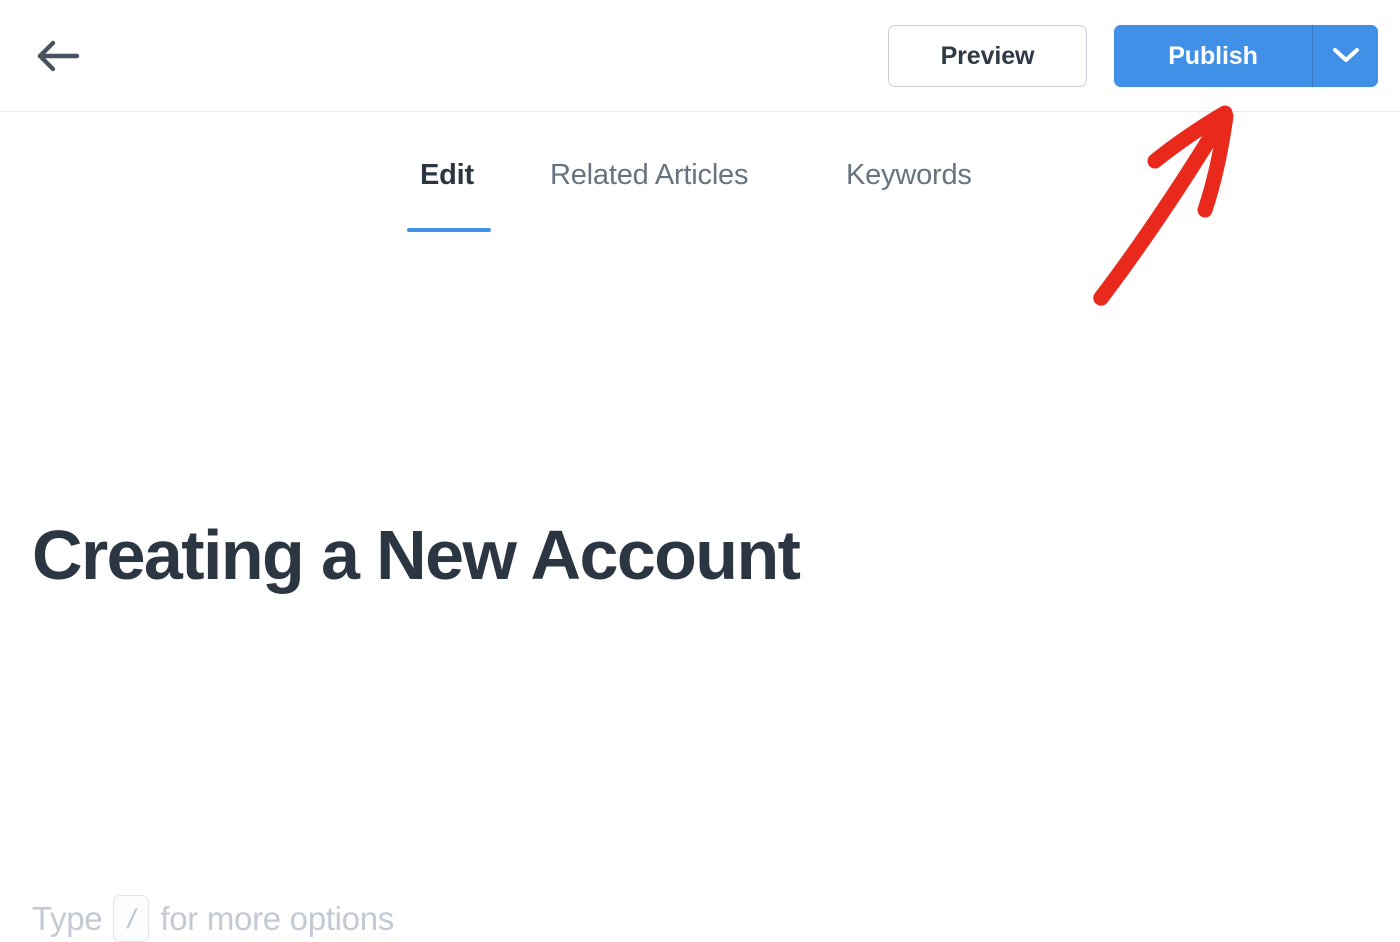 This screenshot has height=942, width=1400. I want to click on publish-dropdown-button, so click(1345, 56).